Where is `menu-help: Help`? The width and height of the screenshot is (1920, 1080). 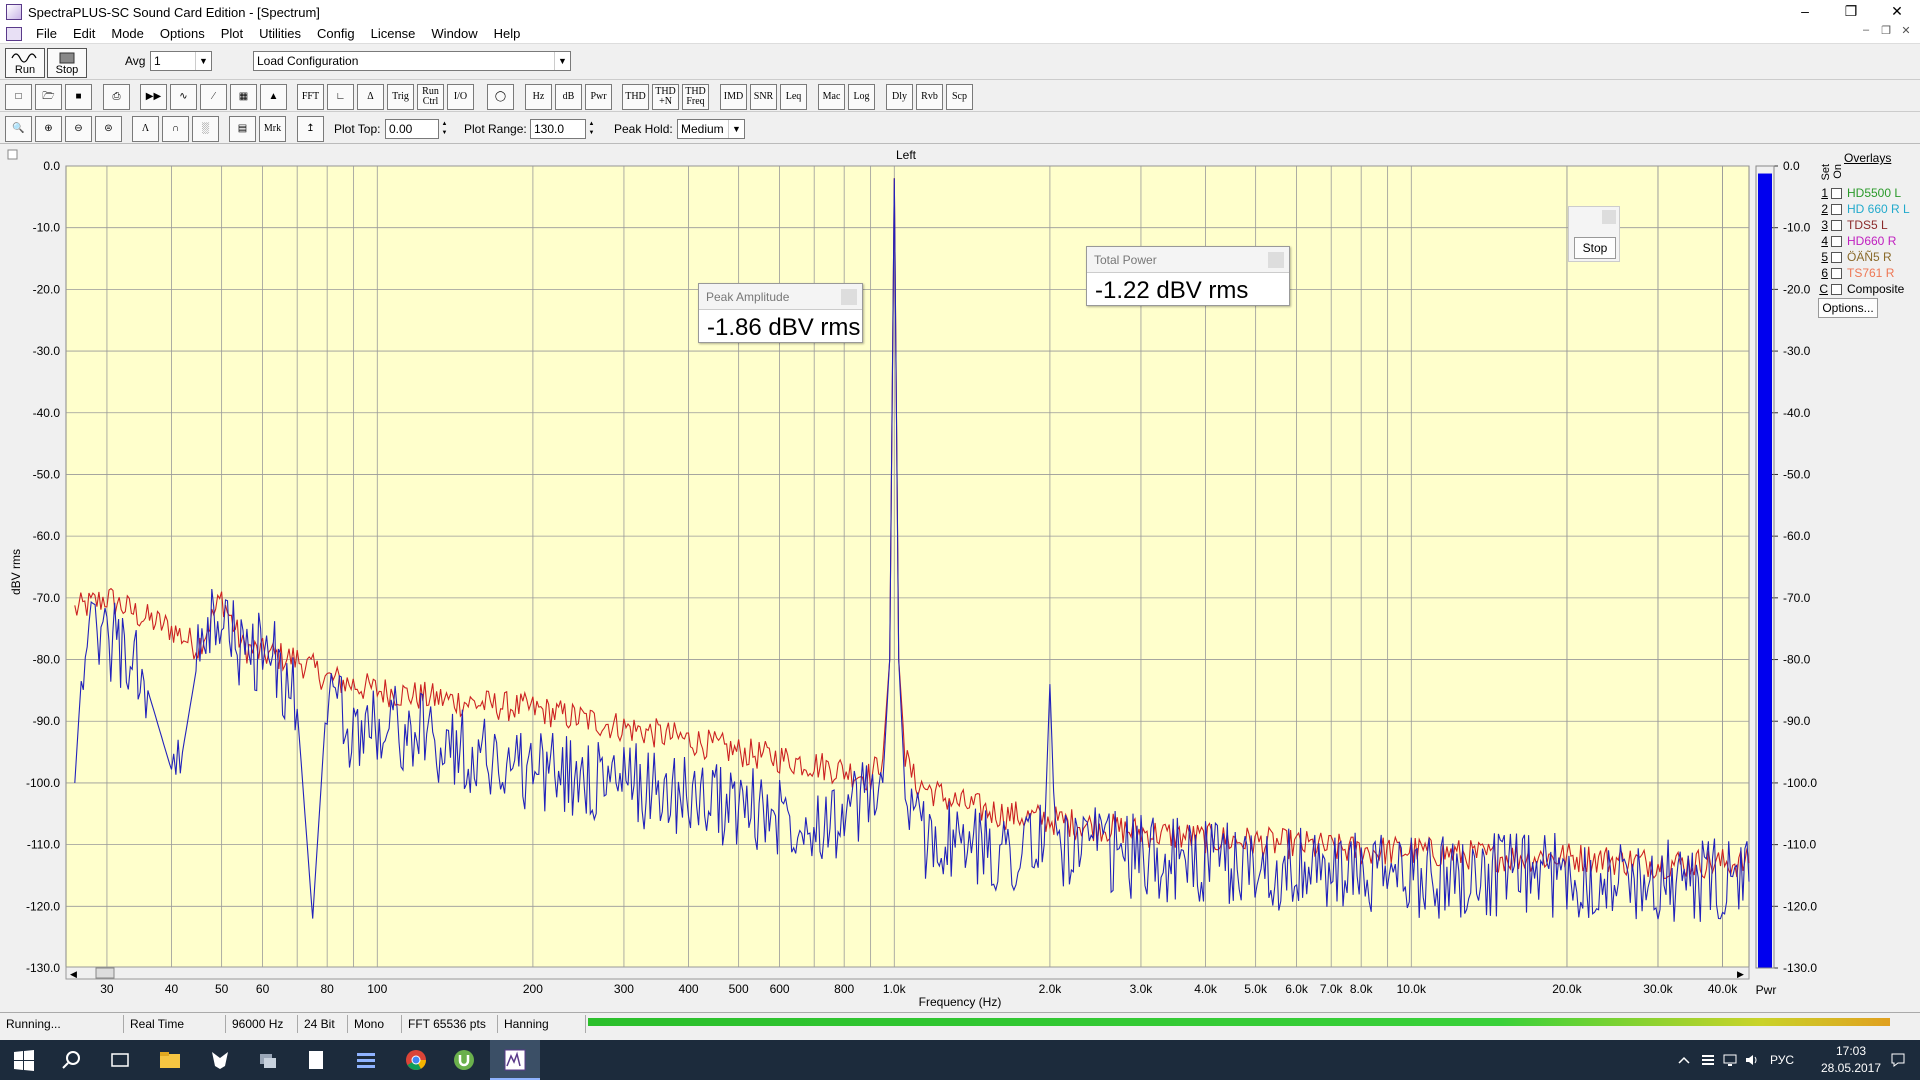
menu-help: Help is located at coordinates (507, 33).